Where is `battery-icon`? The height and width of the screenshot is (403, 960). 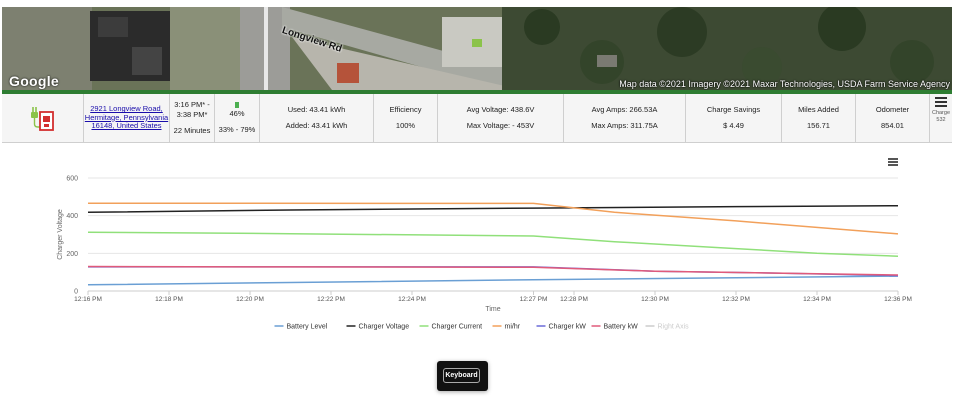
battery-icon is located at coordinates (237, 104).